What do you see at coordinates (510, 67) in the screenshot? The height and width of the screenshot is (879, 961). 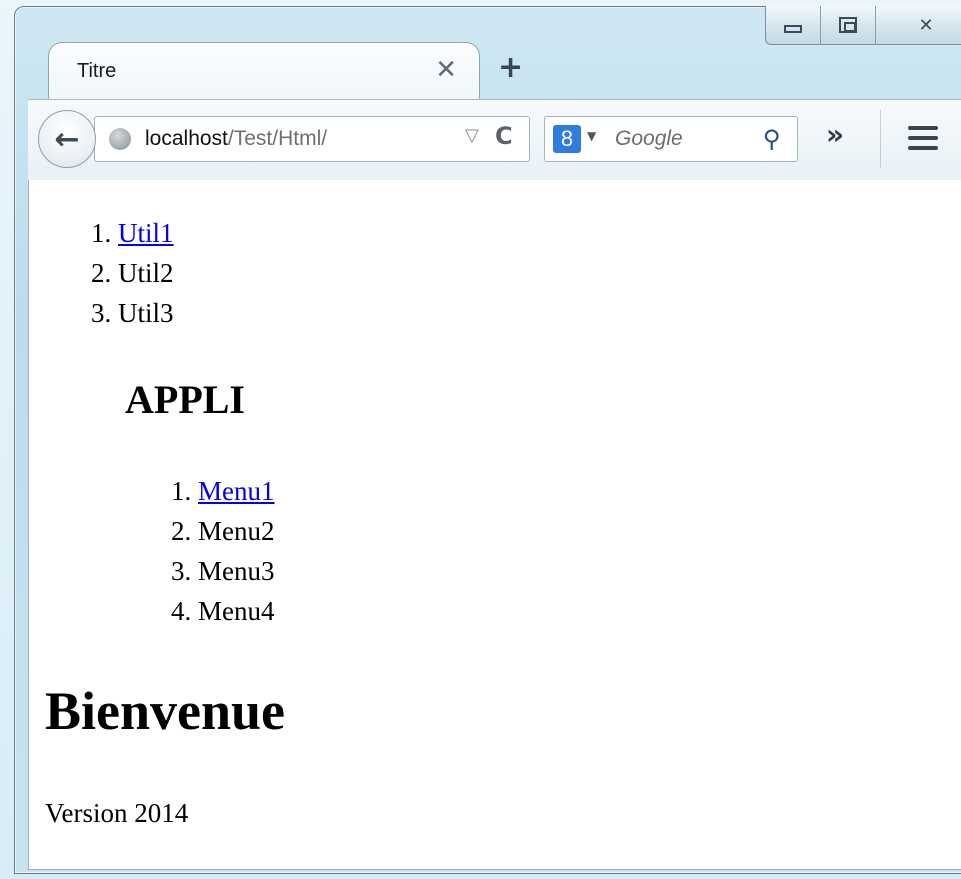 I see `new-tab-icon: +` at bounding box center [510, 67].